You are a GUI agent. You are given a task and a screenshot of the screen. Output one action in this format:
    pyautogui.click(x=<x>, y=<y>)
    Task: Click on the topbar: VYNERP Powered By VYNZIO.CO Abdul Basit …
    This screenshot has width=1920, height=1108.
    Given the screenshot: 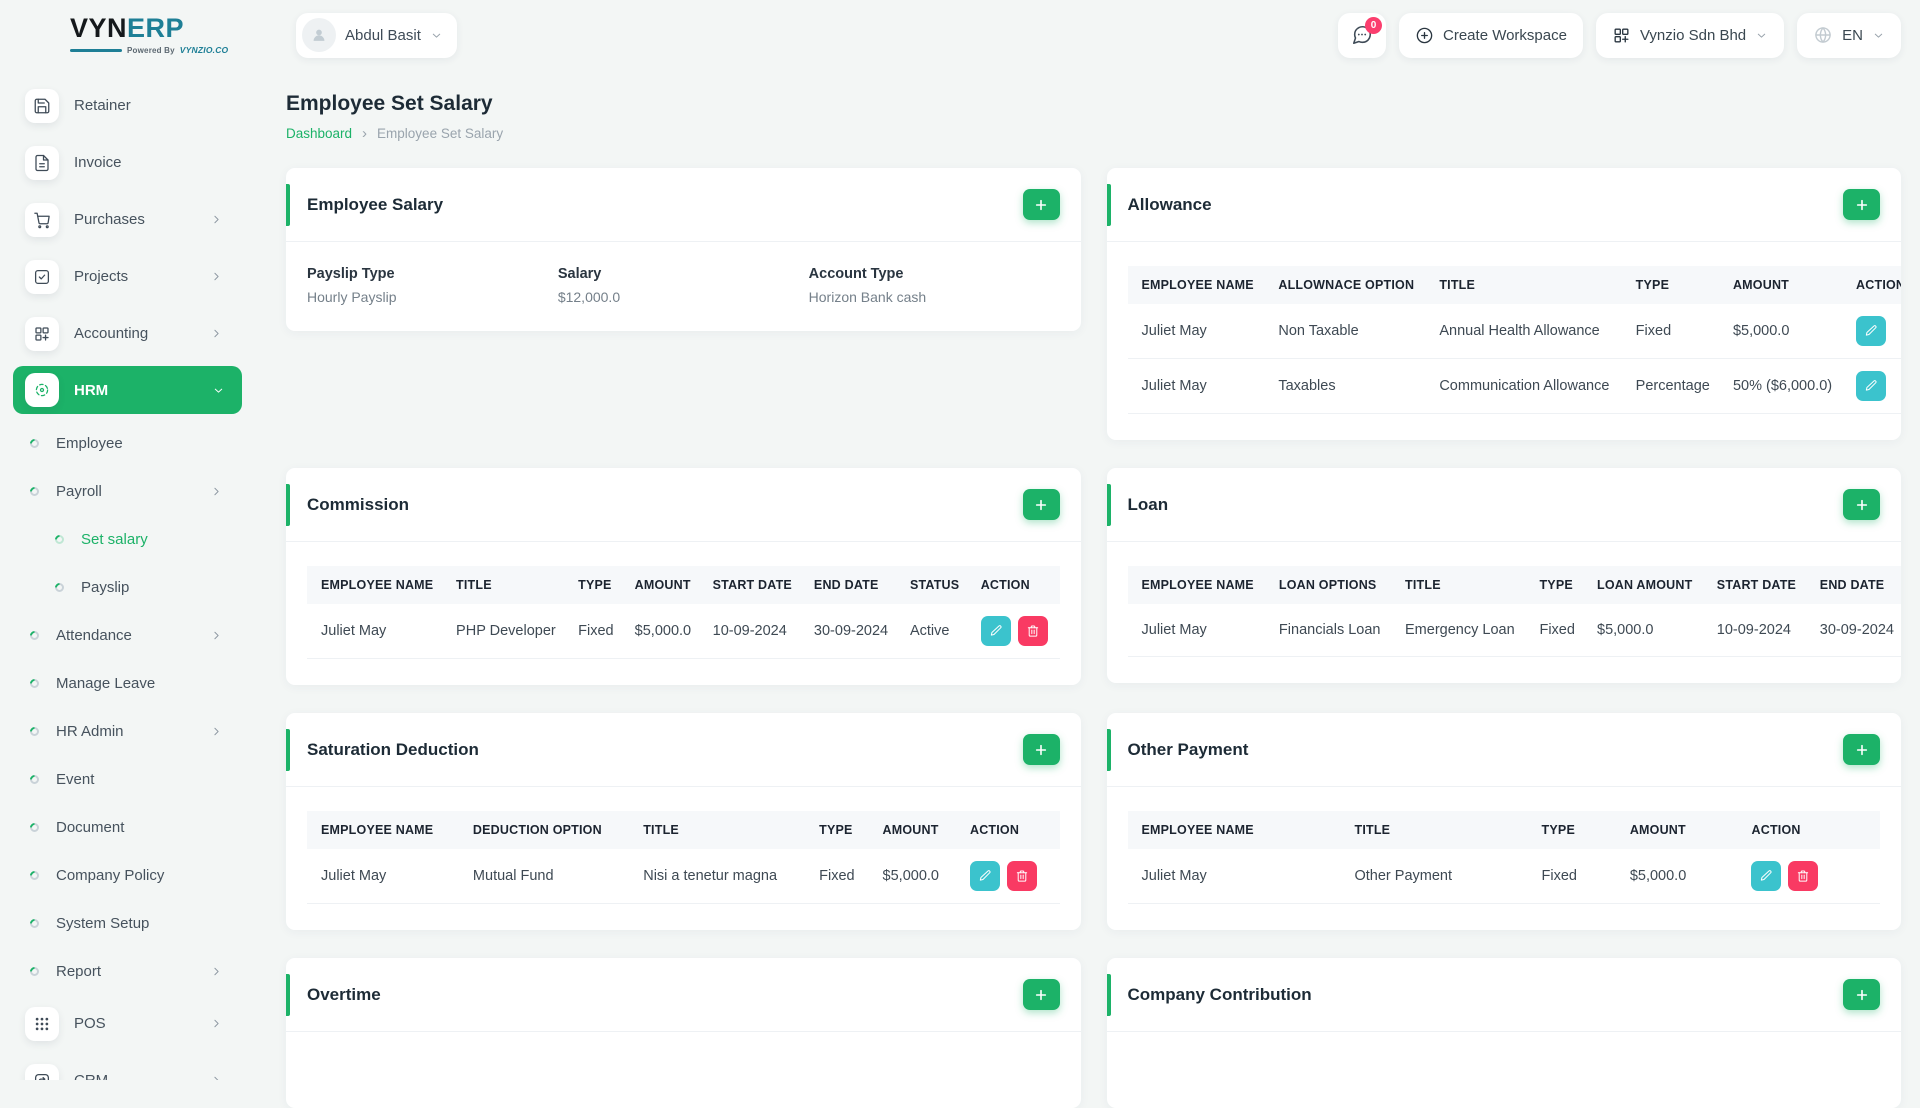 What is the action you would take?
    pyautogui.click(x=960, y=35)
    